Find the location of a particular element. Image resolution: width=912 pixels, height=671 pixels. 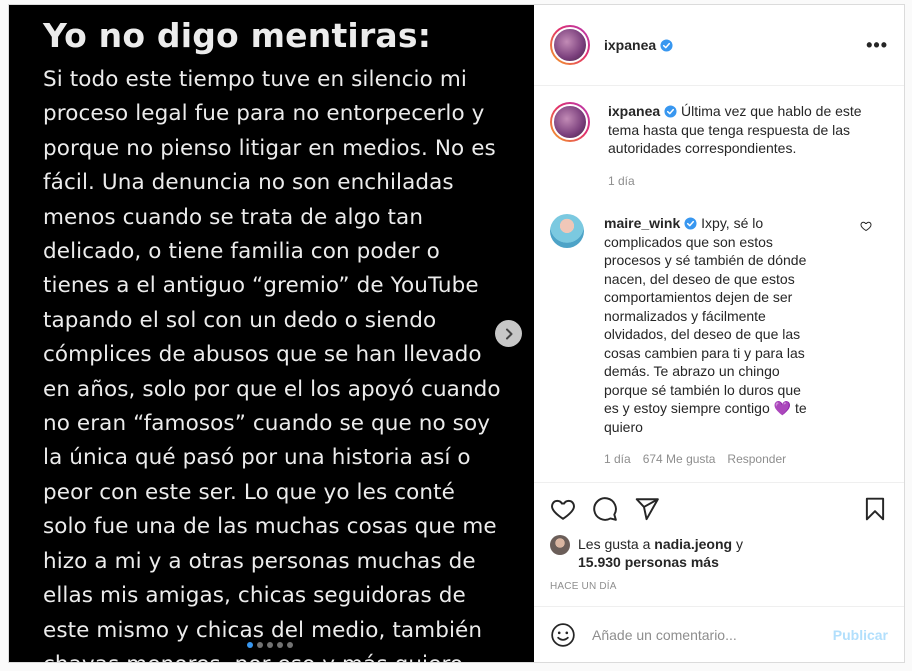

likes-others: 15.930 personas más is located at coordinates (648, 562).